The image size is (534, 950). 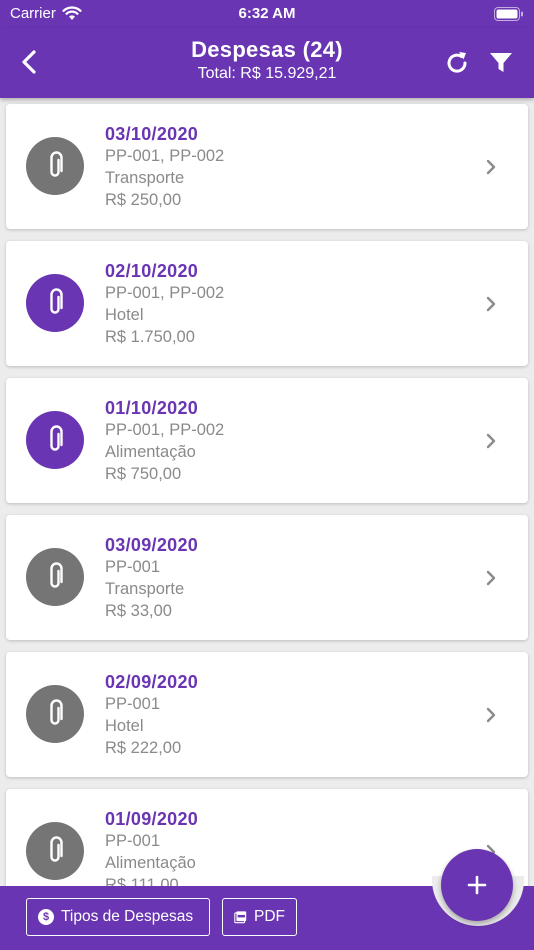 What do you see at coordinates (143, 200) in the screenshot?
I see `expense-amount: R$ 250,00` at bounding box center [143, 200].